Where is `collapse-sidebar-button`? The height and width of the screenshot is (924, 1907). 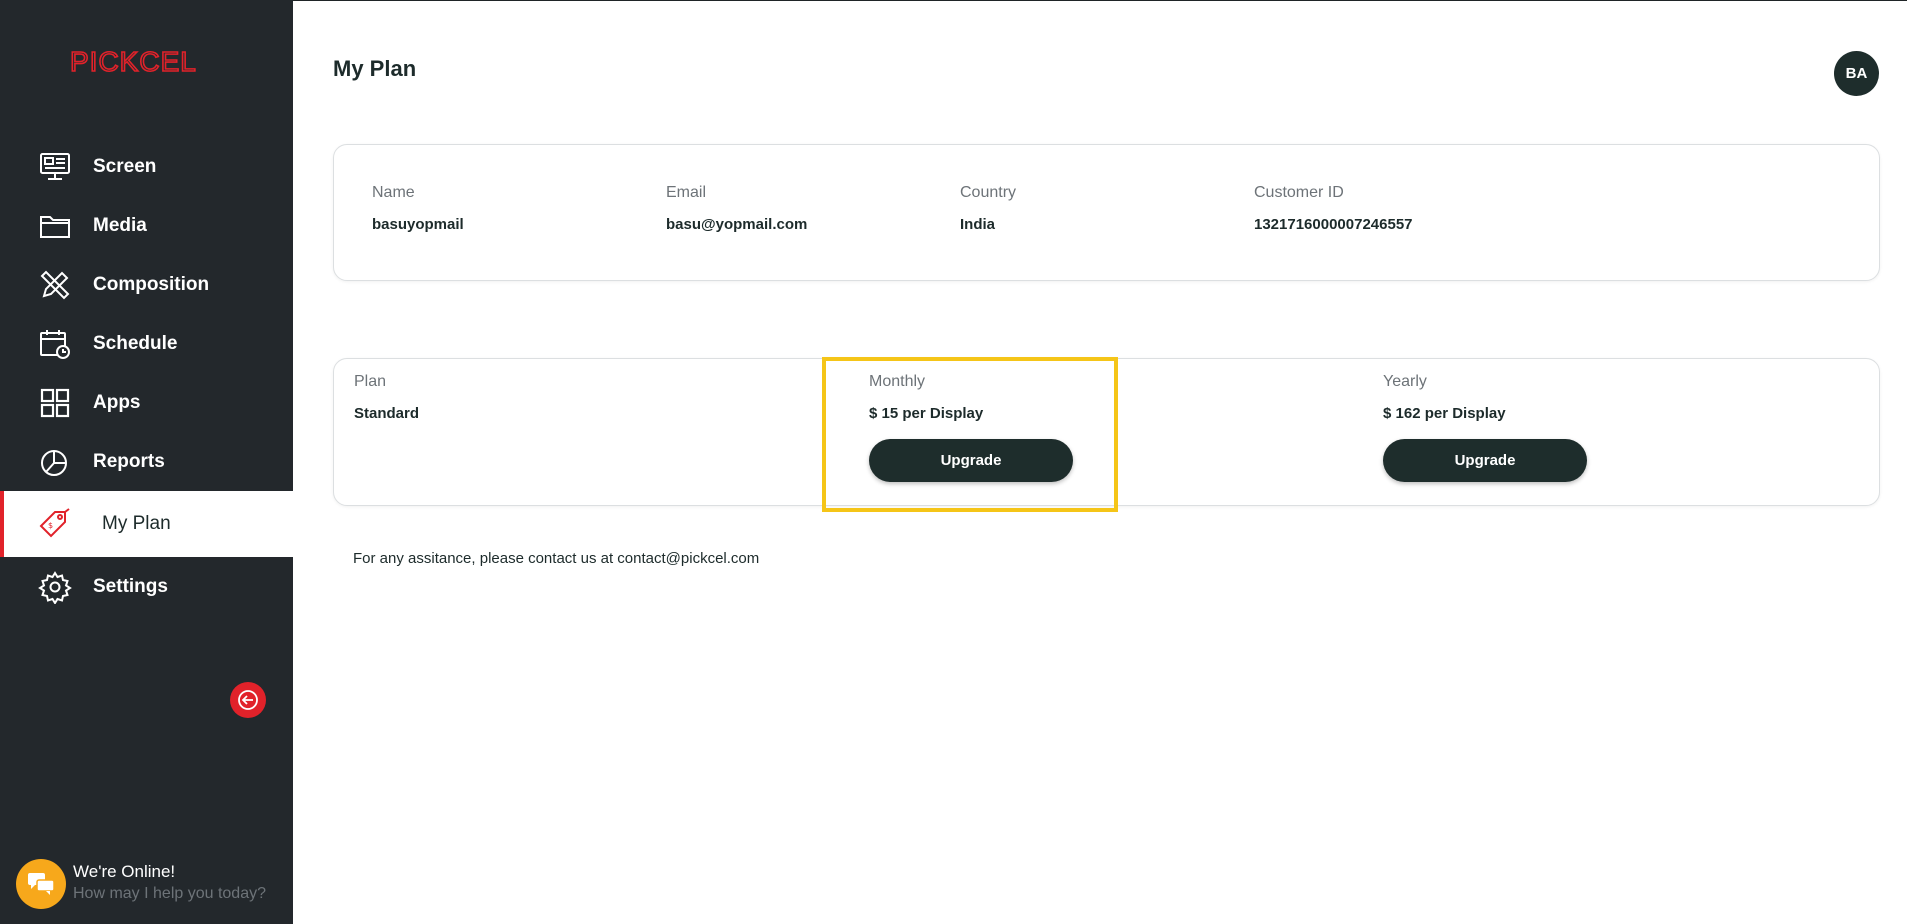
collapse-sidebar-button is located at coordinates (248, 700).